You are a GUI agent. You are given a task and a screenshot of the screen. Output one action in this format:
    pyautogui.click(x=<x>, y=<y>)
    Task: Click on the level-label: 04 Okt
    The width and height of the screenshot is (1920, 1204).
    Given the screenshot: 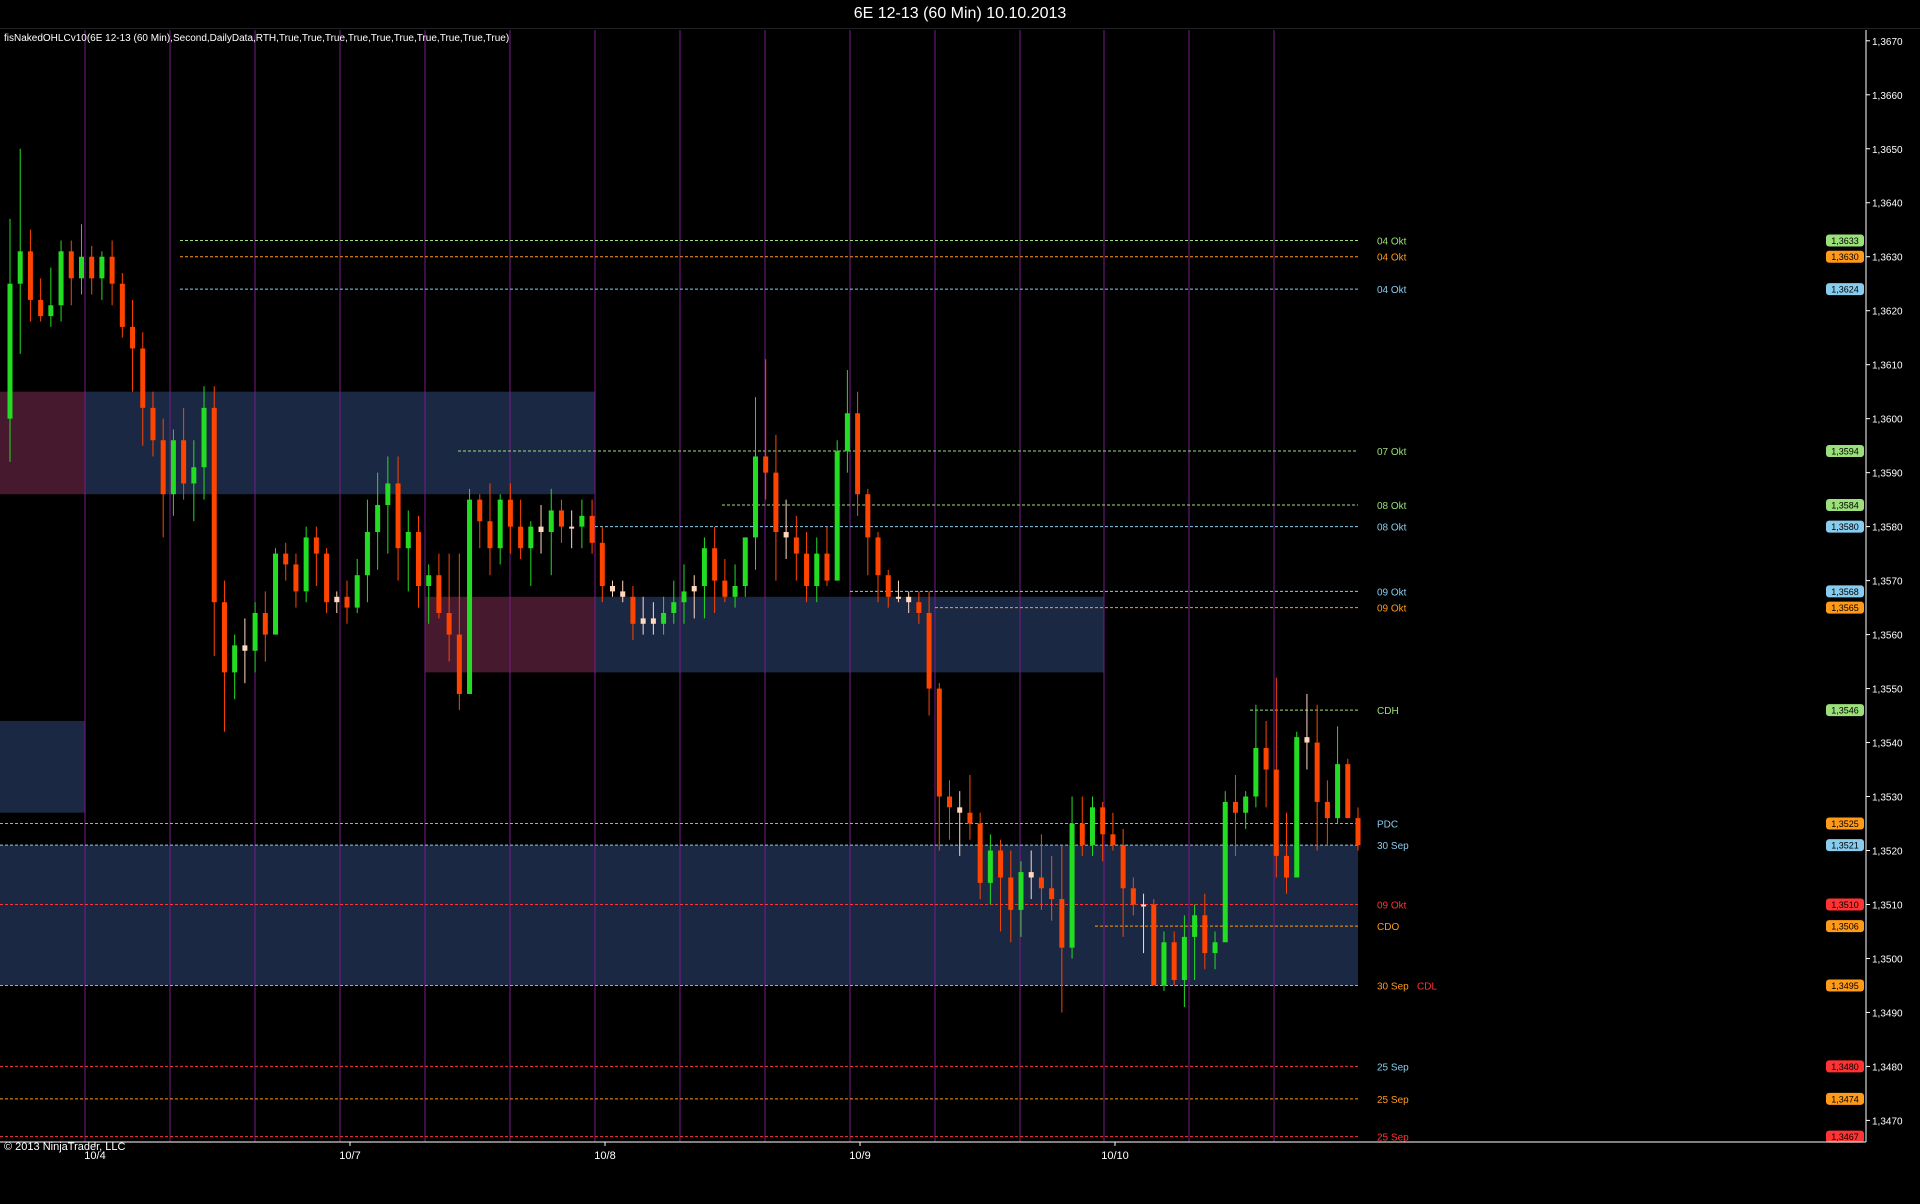 What is the action you would take?
    pyautogui.click(x=1392, y=258)
    